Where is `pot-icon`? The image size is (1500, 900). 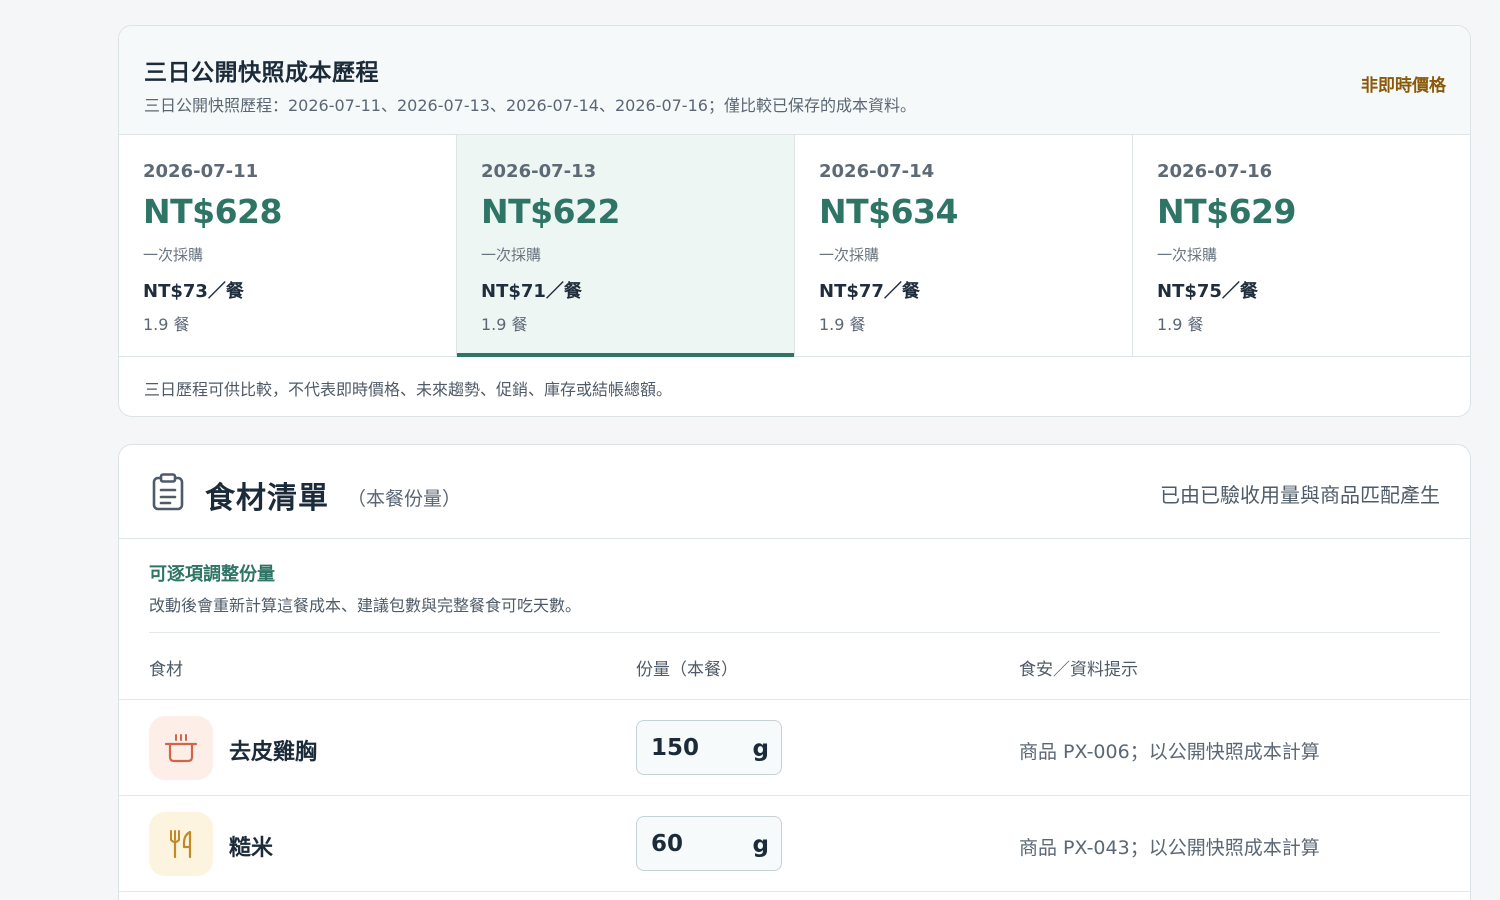
pot-icon is located at coordinates (181, 748).